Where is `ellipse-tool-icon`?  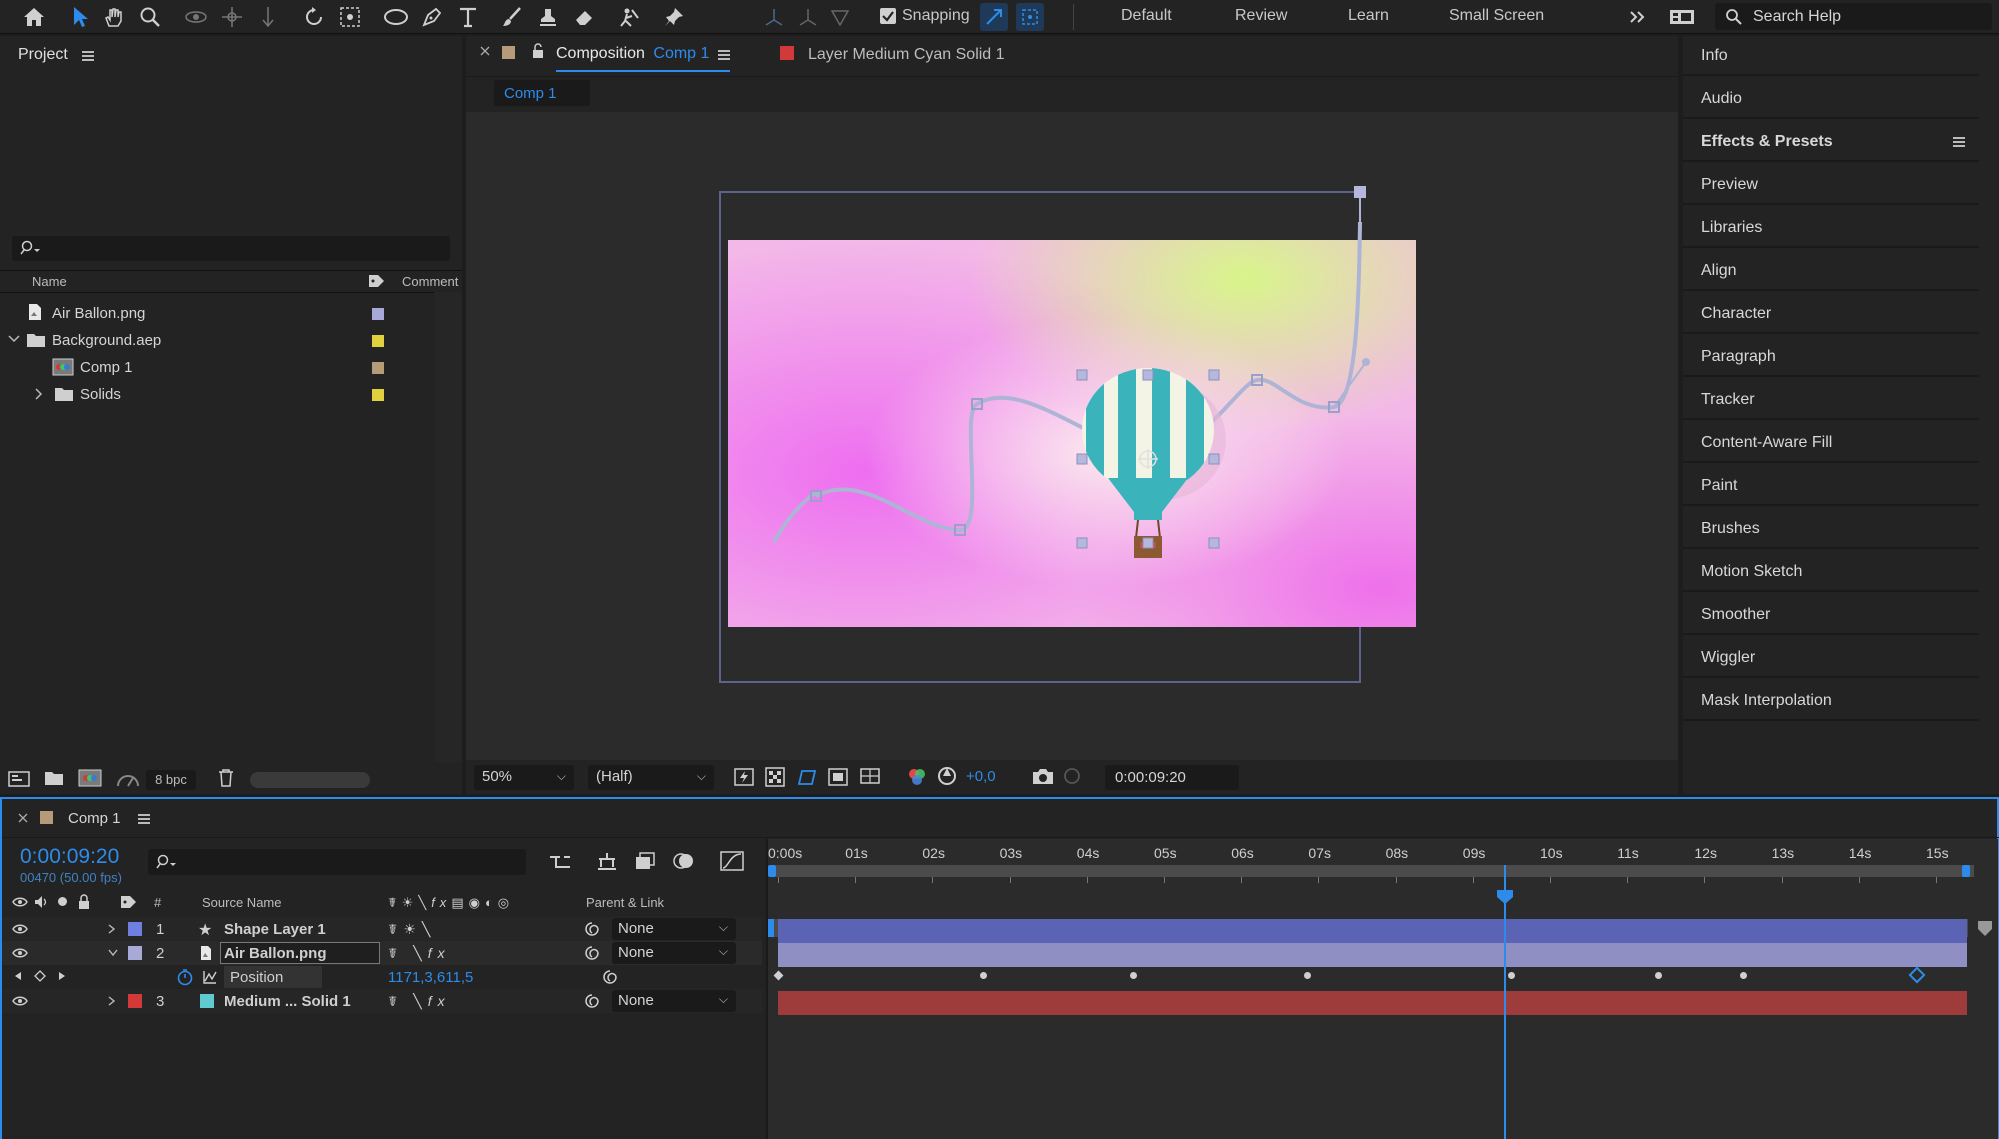 ellipse-tool-icon is located at coordinates (396, 17).